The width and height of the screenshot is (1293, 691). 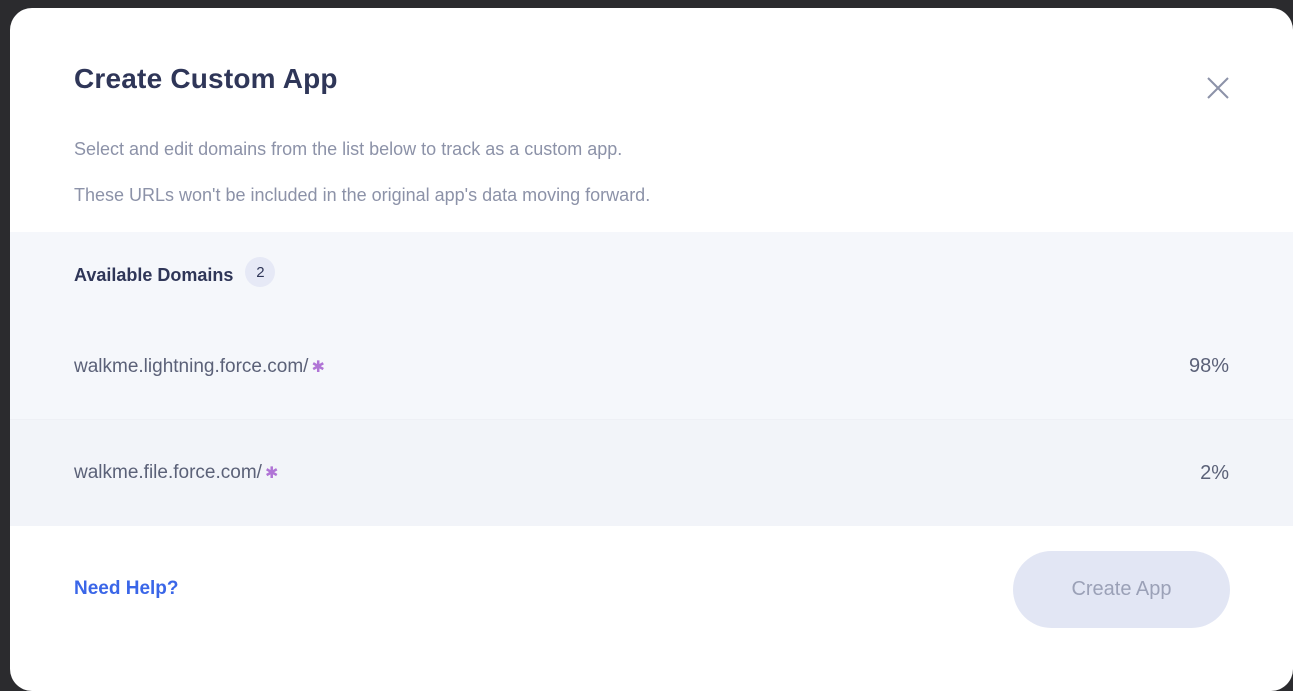 I want to click on close-icon, so click(x=1218, y=88).